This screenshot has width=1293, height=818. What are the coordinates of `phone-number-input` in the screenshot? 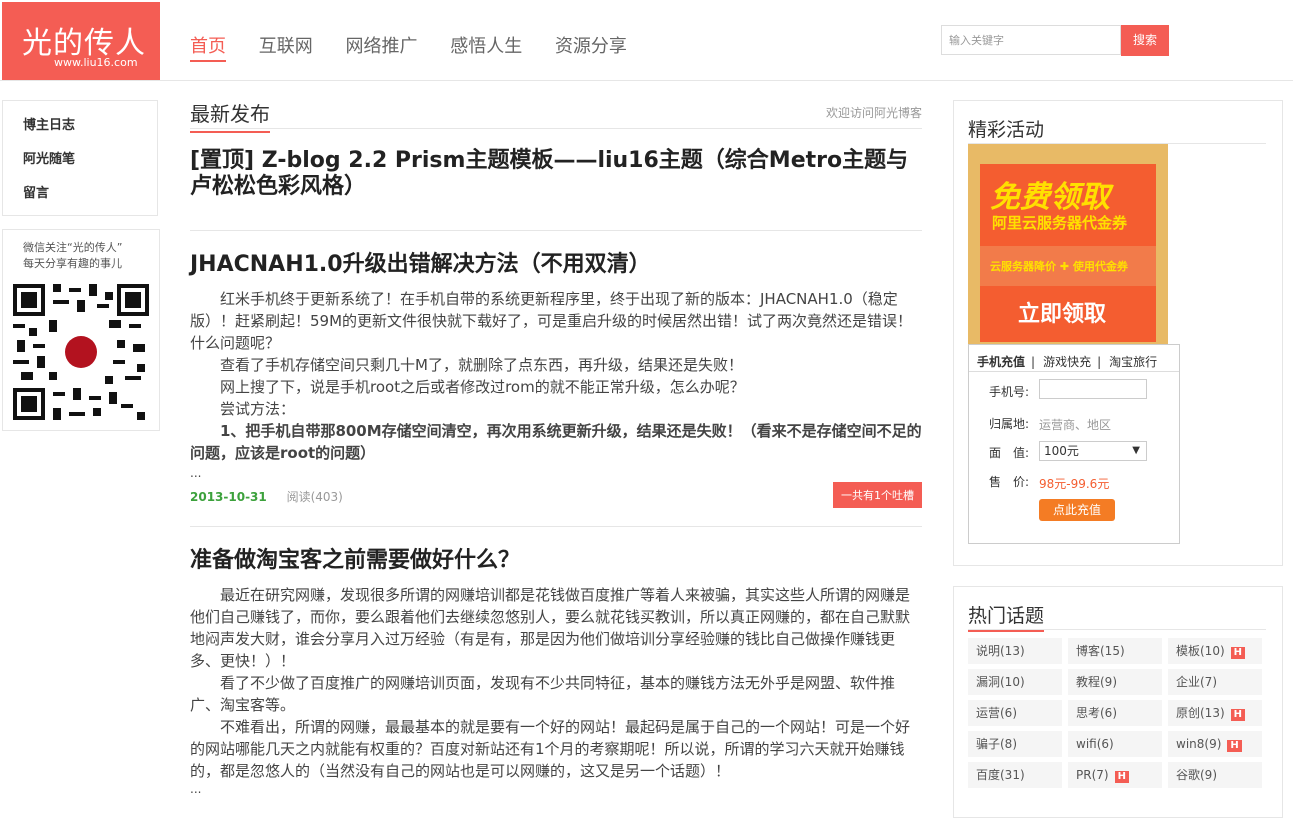 It's located at (1093, 389).